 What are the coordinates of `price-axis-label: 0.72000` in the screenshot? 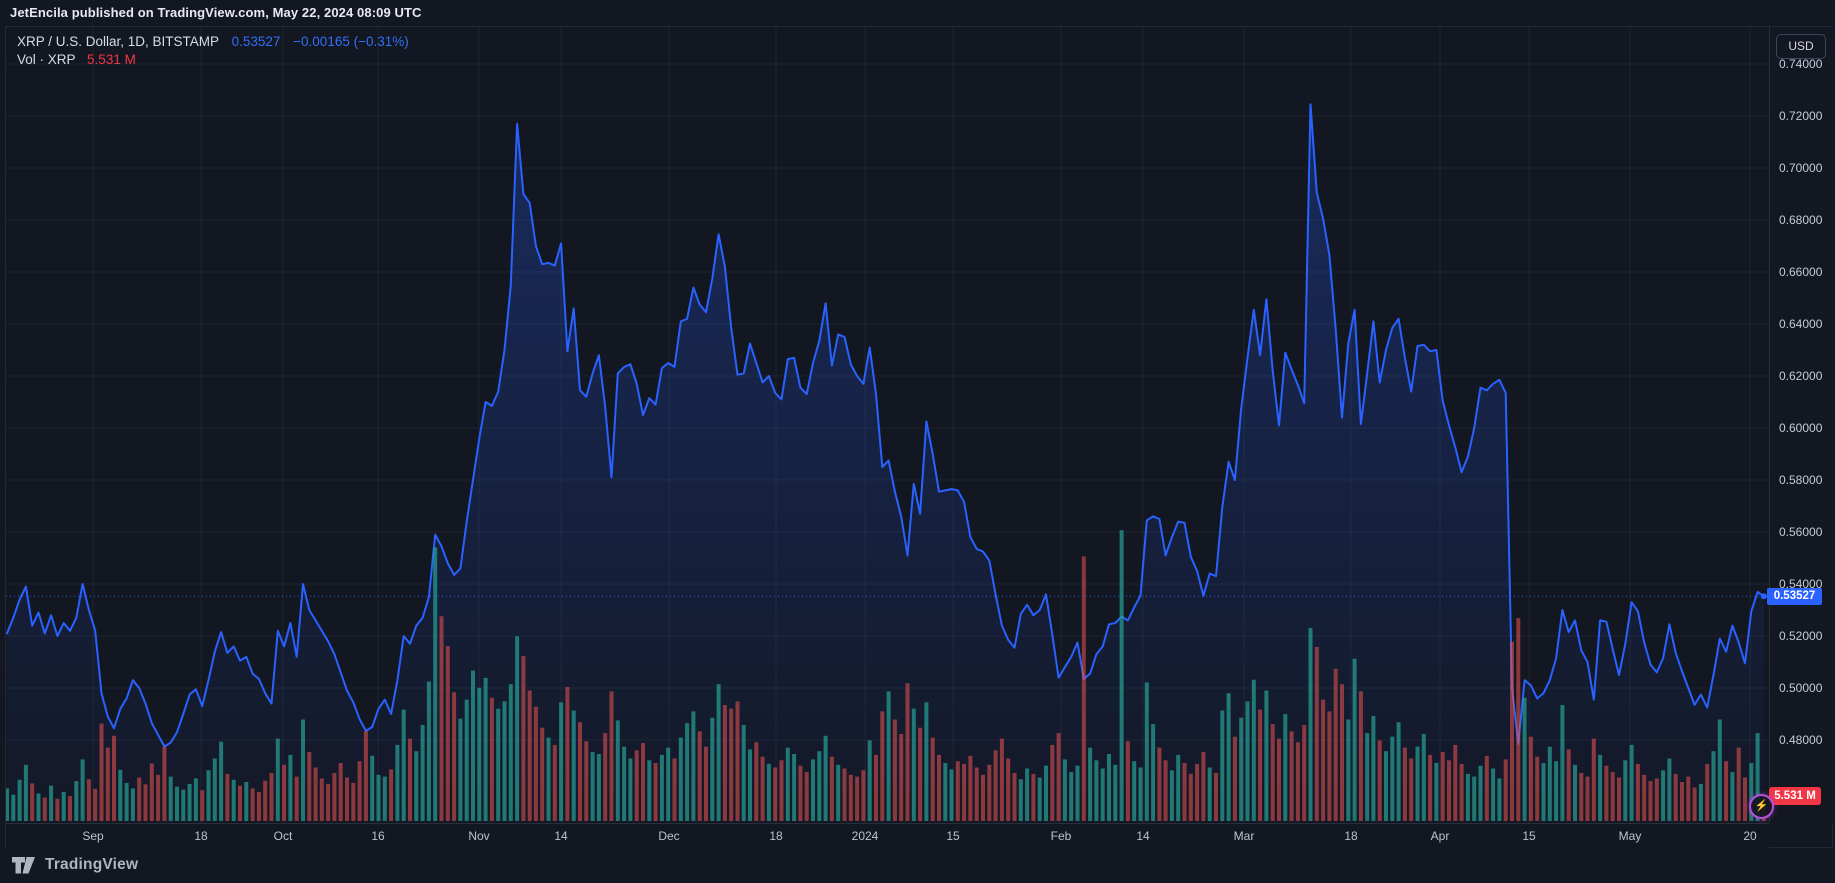 It's located at (1801, 116).